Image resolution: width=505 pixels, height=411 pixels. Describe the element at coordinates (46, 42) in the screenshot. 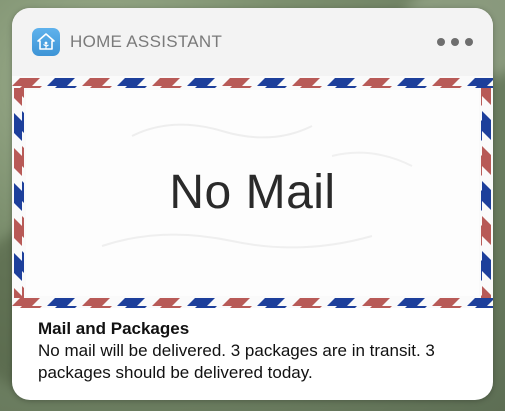

I see `home-assistant-icon` at that location.